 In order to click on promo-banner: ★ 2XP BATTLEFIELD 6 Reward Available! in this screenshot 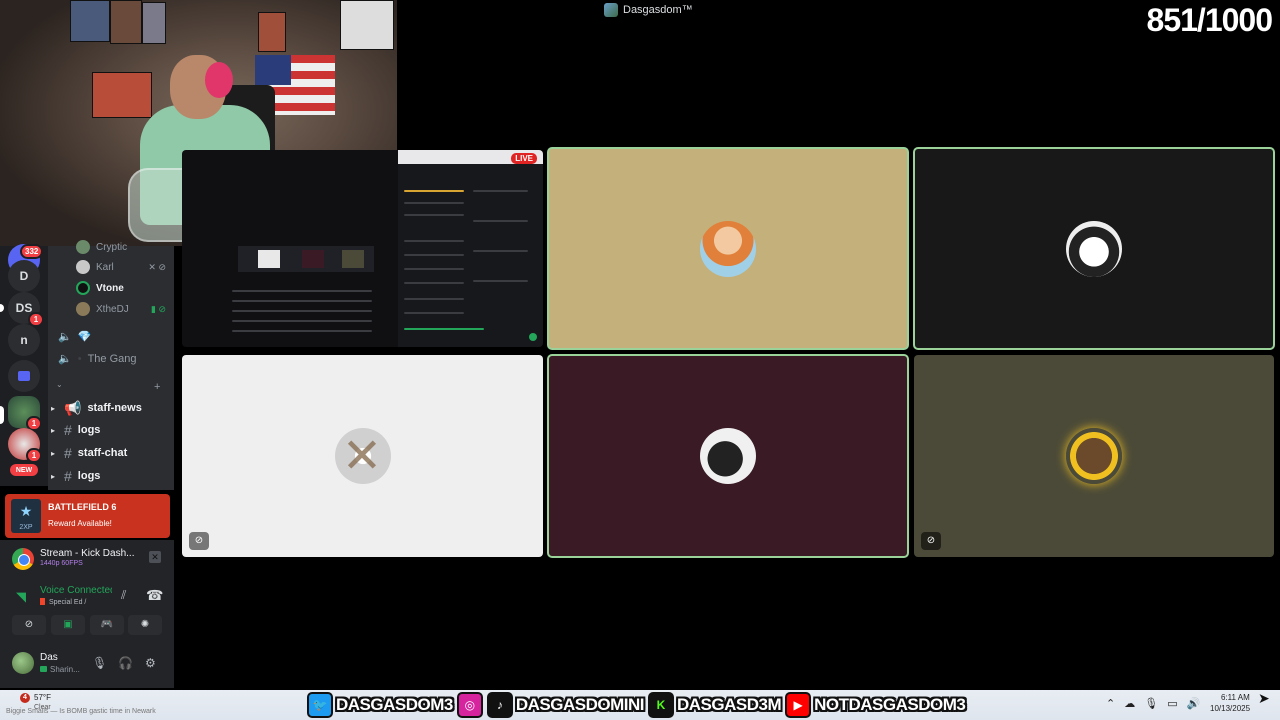, I will do `click(87, 516)`.